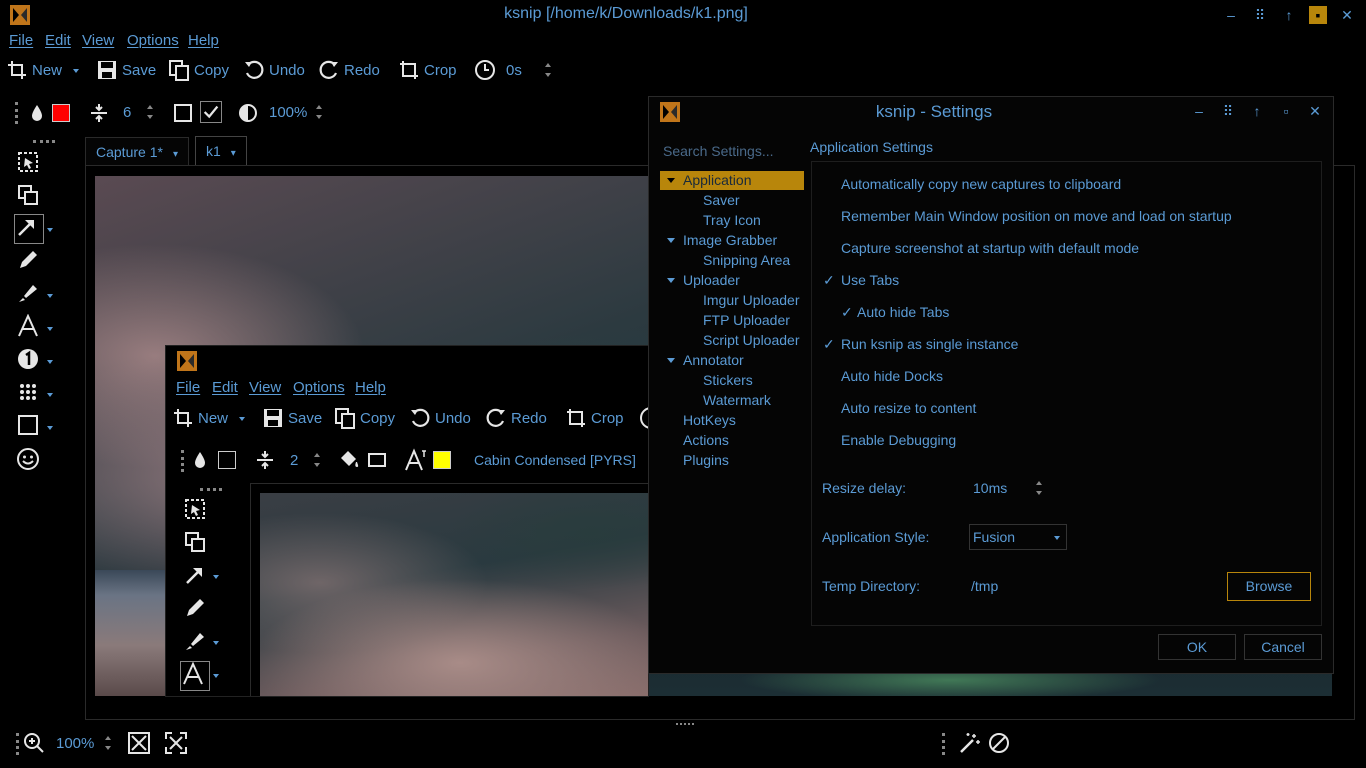 The height and width of the screenshot is (768, 1366). I want to click on option-auto-hide-docks: Auto hide Docks, so click(892, 376).